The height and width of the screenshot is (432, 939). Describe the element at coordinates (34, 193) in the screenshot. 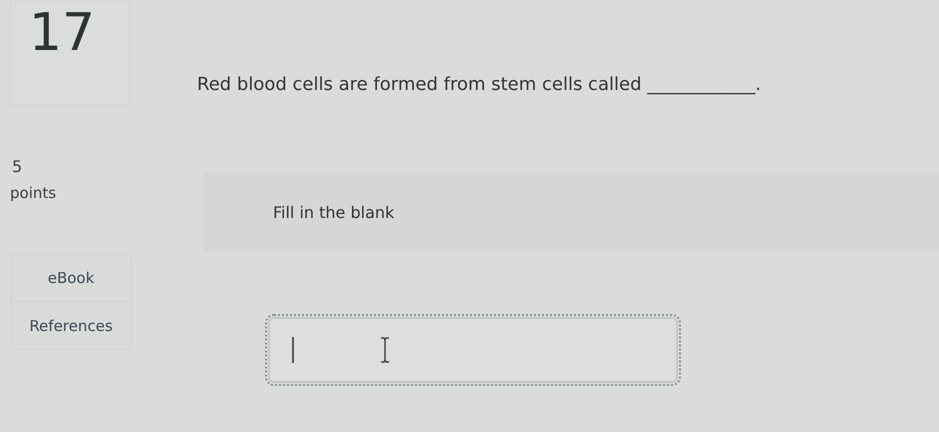

I see `points-label: points` at that location.